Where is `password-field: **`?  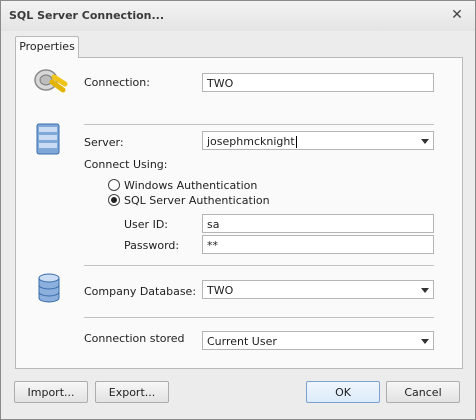
password-field: ** is located at coordinates (318, 244).